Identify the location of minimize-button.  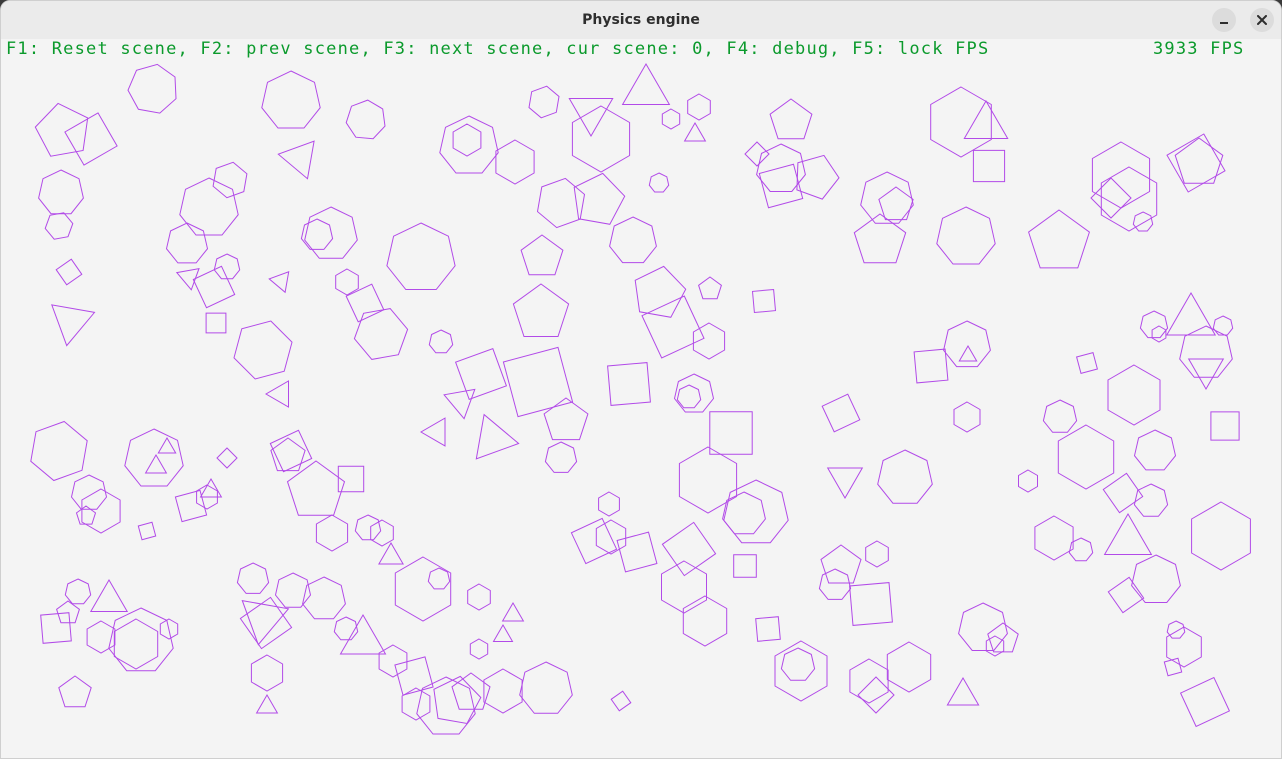
(1224, 20).